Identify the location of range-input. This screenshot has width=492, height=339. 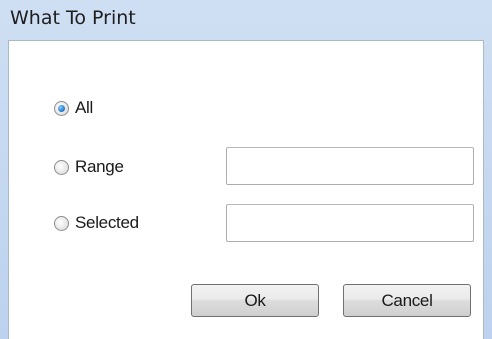
(350, 166).